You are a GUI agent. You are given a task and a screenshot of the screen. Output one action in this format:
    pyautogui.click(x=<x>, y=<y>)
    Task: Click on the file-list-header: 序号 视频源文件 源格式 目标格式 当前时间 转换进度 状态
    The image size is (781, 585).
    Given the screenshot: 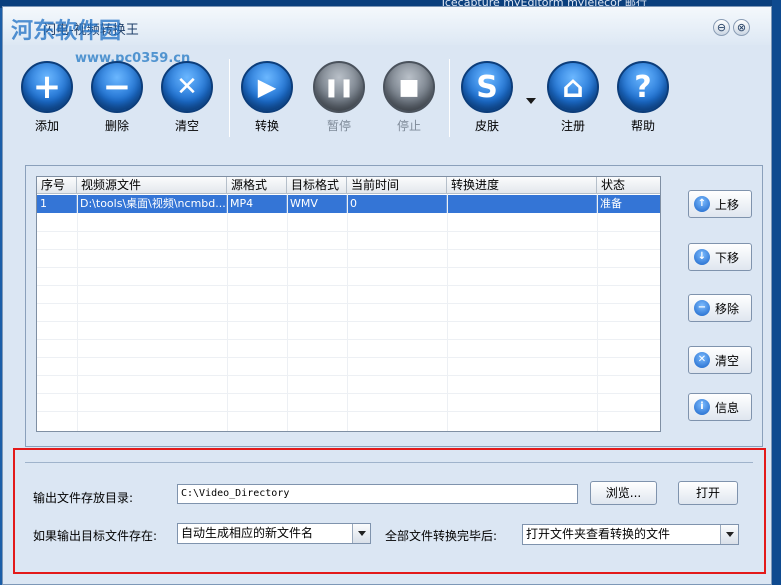 What is the action you would take?
    pyautogui.click(x=348, y=185)
    